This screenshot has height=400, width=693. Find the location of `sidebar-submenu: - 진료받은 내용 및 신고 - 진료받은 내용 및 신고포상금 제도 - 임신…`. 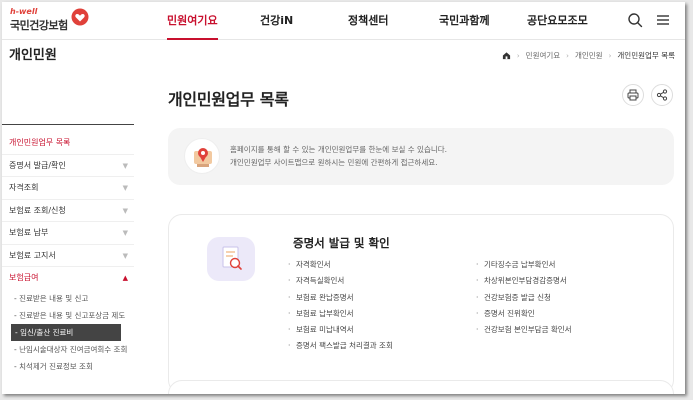

sidebar-submenu: - 진료받은 내용 및 신고 - 진료받은 내용 및 신고포상금 제도 - 임신… is located at coordinates (68, 332).